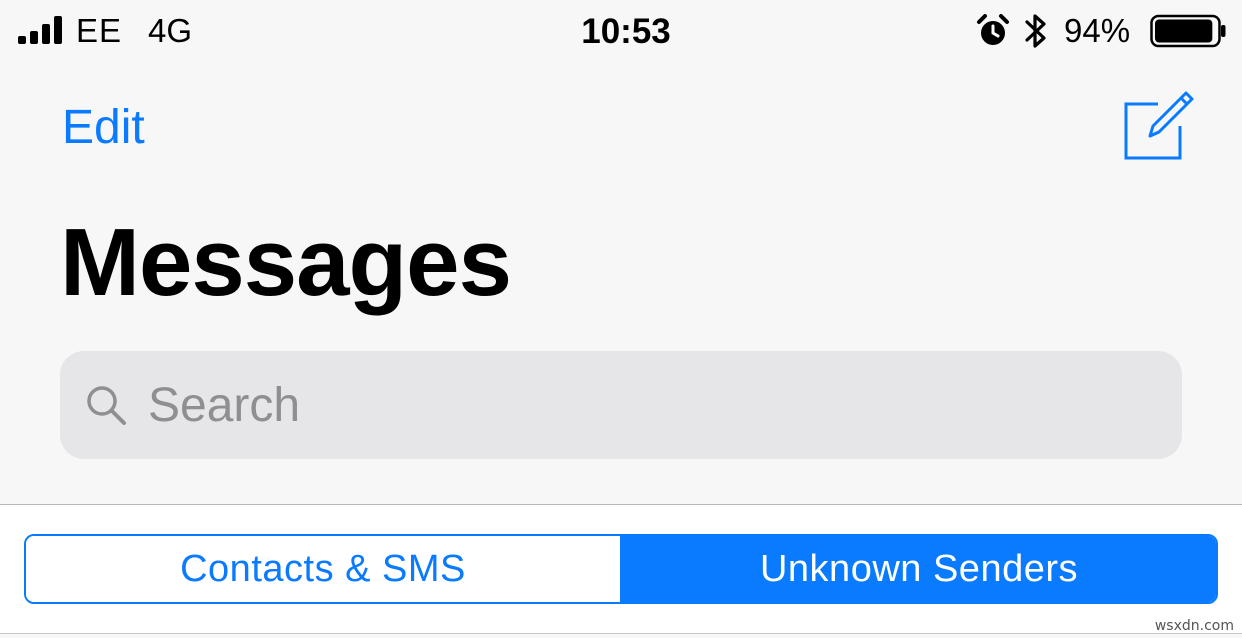  Describe the element at coordinates (993, 29) in the screenshot. I see `alarm-clock-icon` at that location.